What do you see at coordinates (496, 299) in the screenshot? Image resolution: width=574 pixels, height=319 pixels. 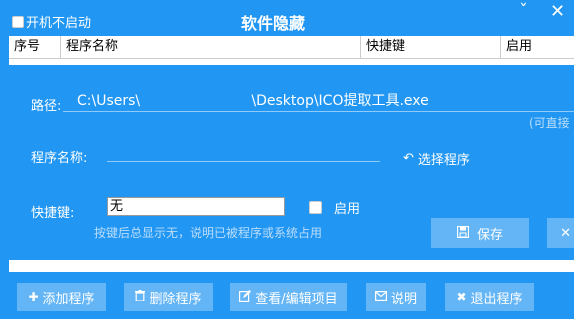 I see `exit-program-label: 退出程序` at bounding box center [496, 299].